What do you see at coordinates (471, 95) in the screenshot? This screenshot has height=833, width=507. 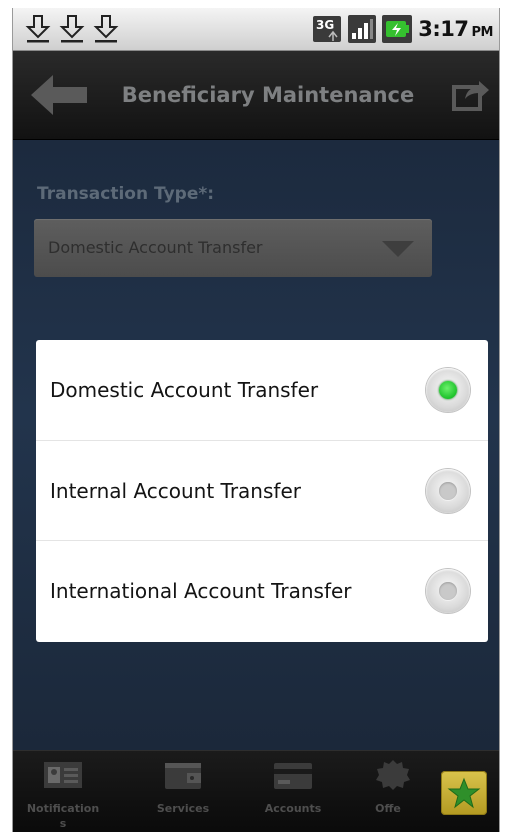 I see `share-icon` at bounding box center [471, 95].